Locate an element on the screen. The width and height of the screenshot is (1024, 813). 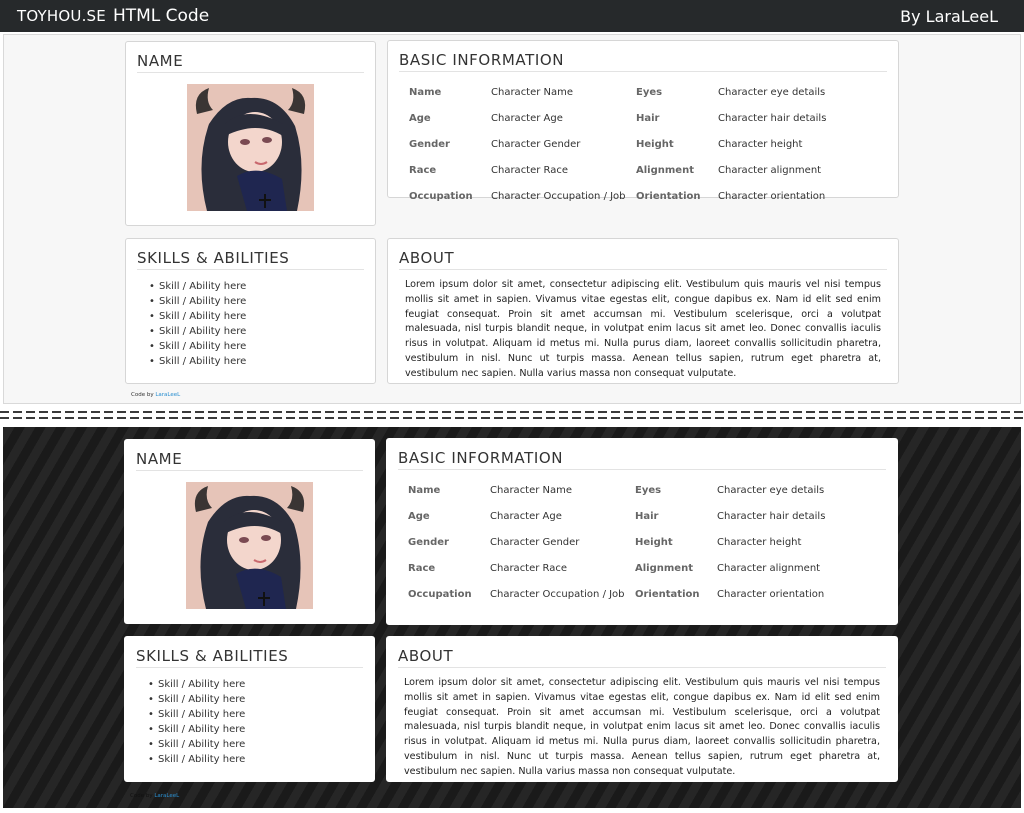
site-name: TOYHOU.SE is located at coordinates (61, 16).